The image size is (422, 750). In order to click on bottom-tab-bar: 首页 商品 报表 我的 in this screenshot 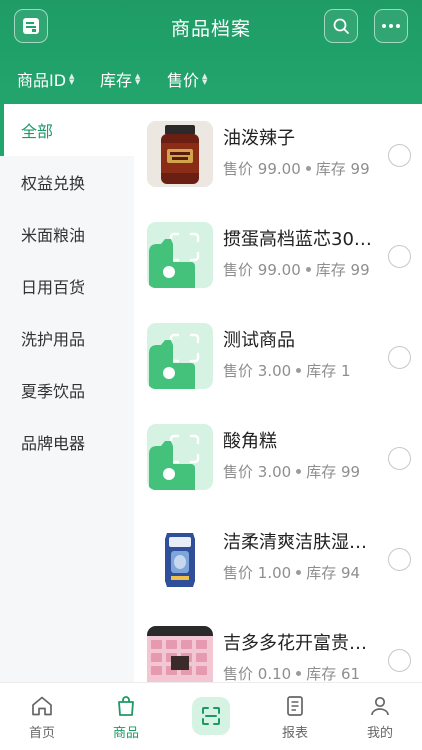, I will do `click(211, 716)`.